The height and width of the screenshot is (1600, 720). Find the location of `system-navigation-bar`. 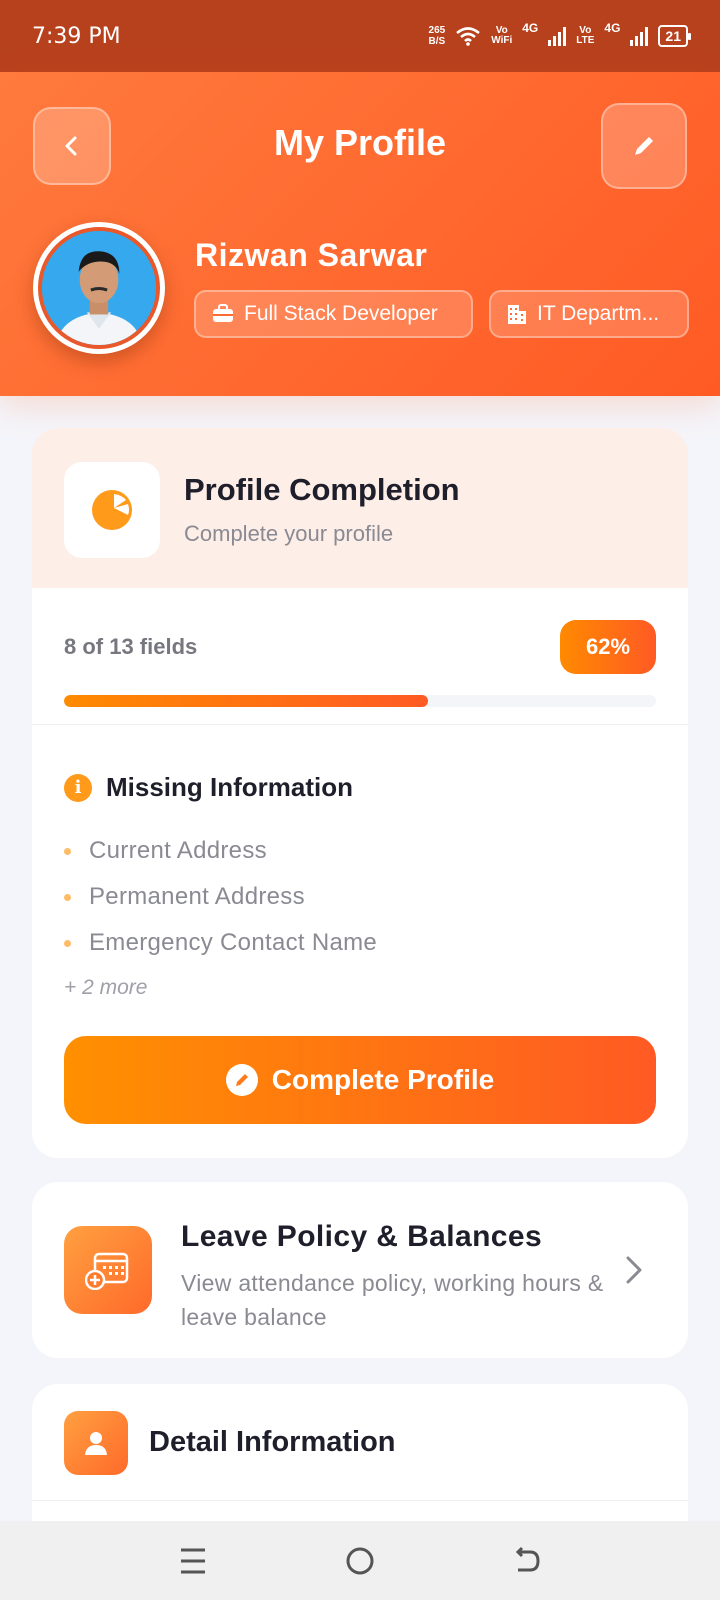

system-navigation-bar is located at coordinates (360, 1560).